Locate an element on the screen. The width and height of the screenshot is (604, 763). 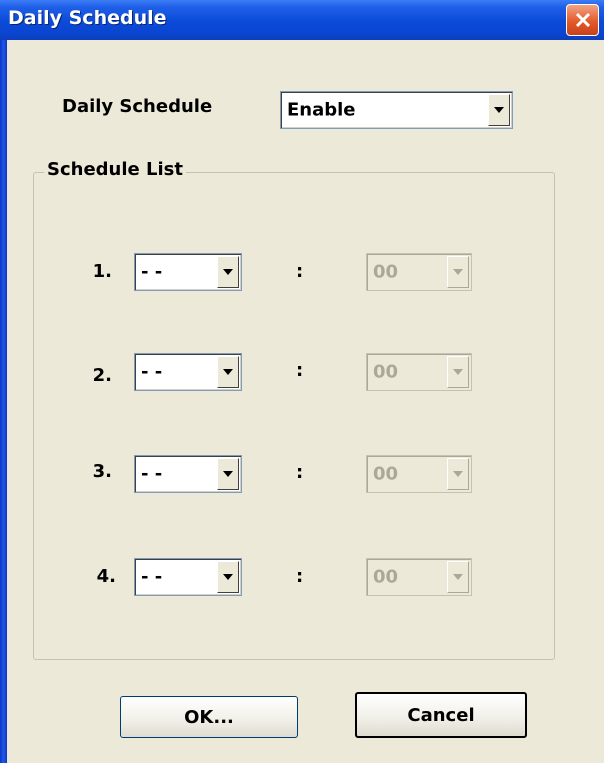
cancel-button: Cancel is located at coordinates (441, 715).